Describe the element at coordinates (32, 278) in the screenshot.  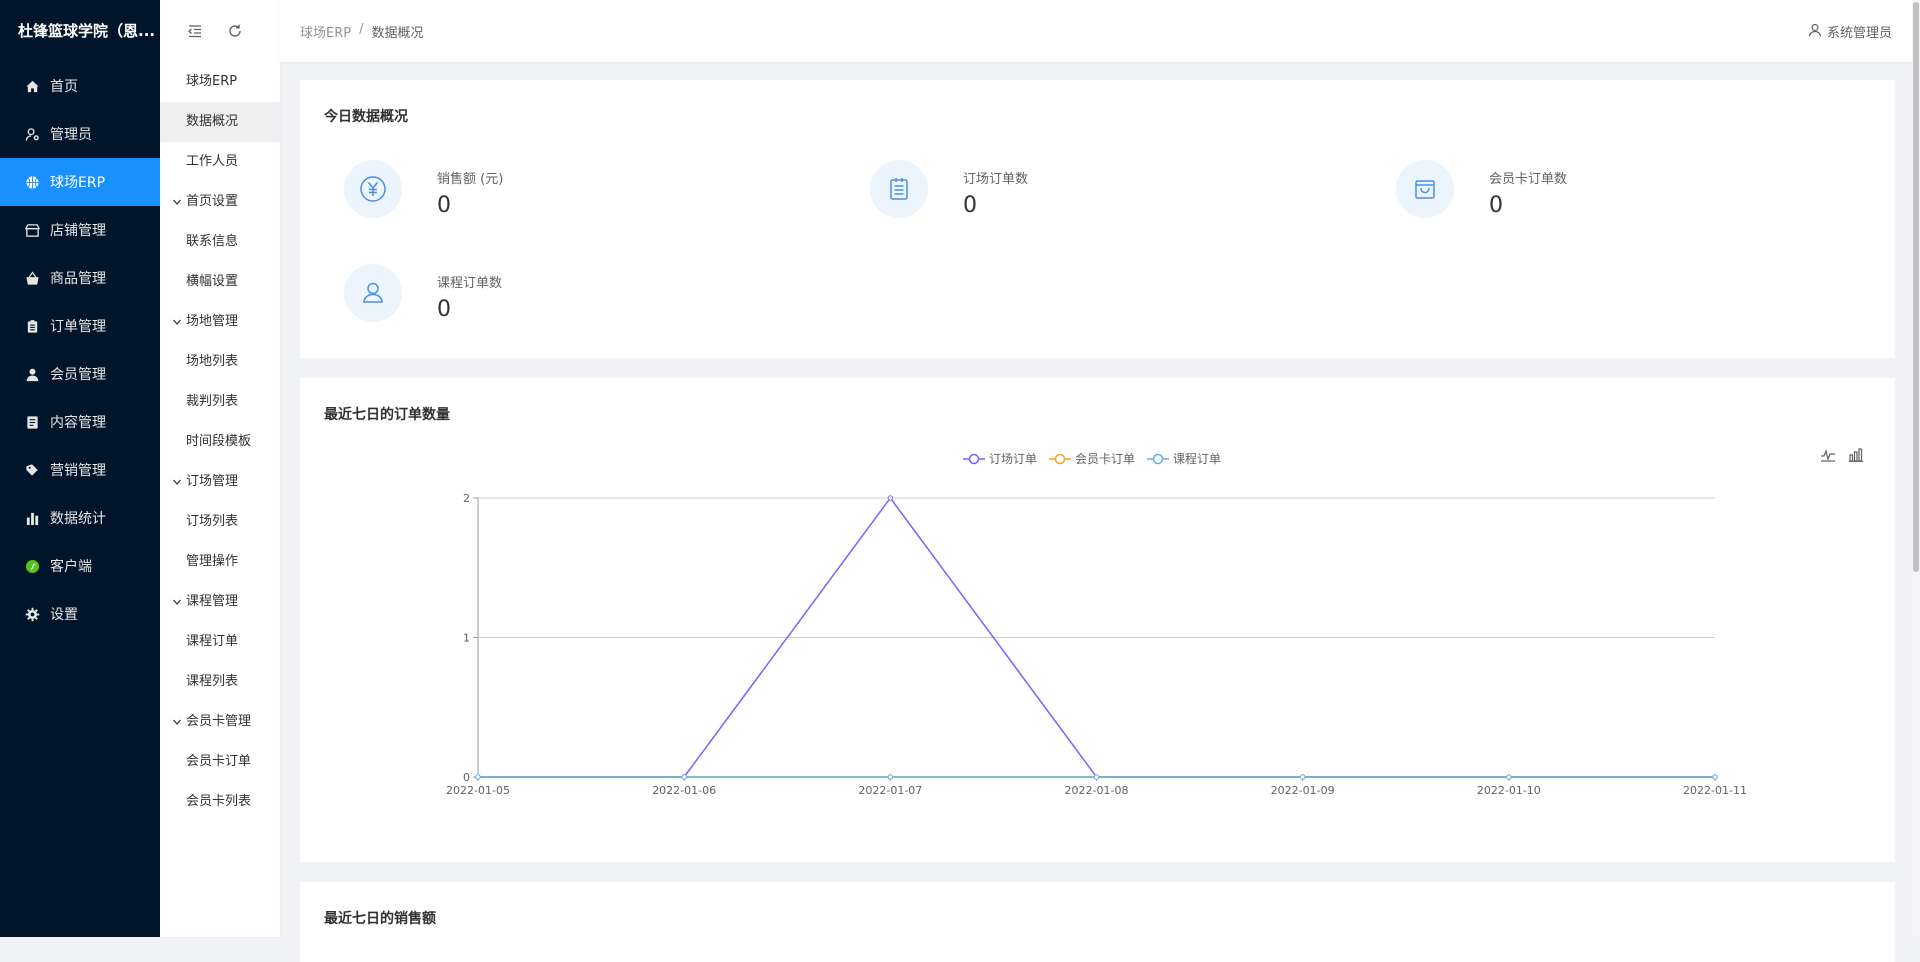
I see `basket-icon` at that location.